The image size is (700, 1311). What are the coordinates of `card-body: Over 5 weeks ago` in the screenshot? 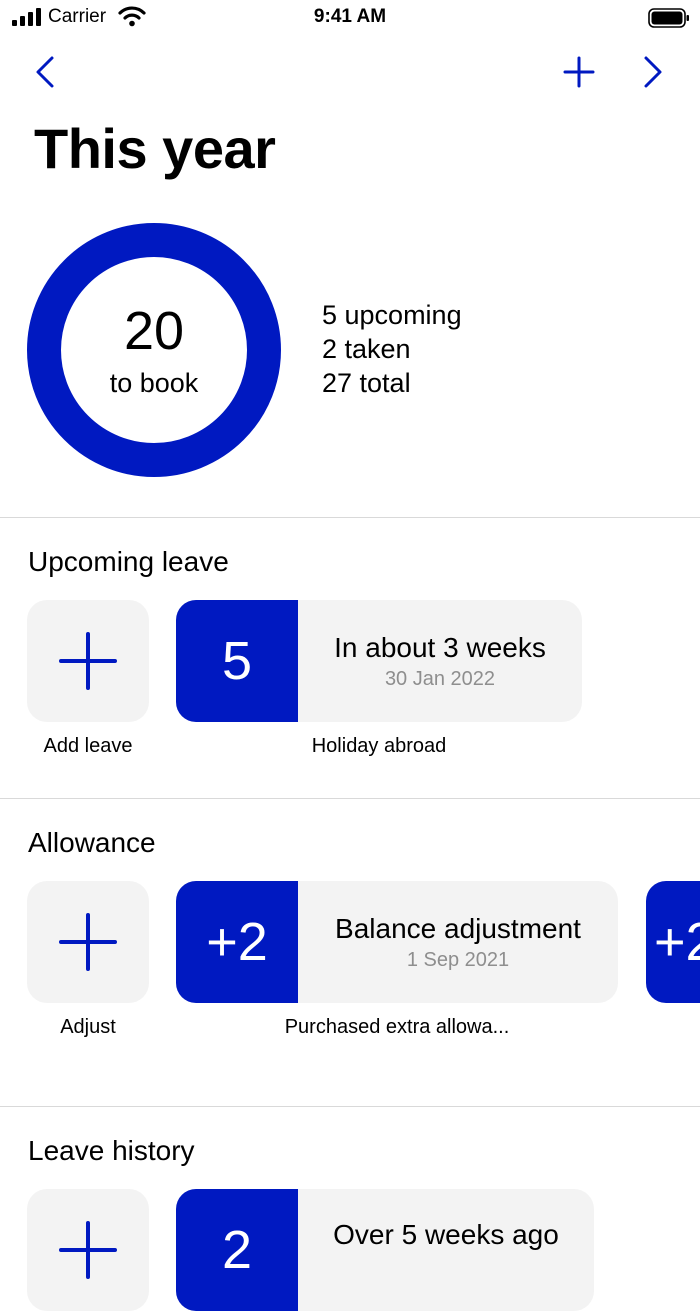 It's located at (446, 1250).